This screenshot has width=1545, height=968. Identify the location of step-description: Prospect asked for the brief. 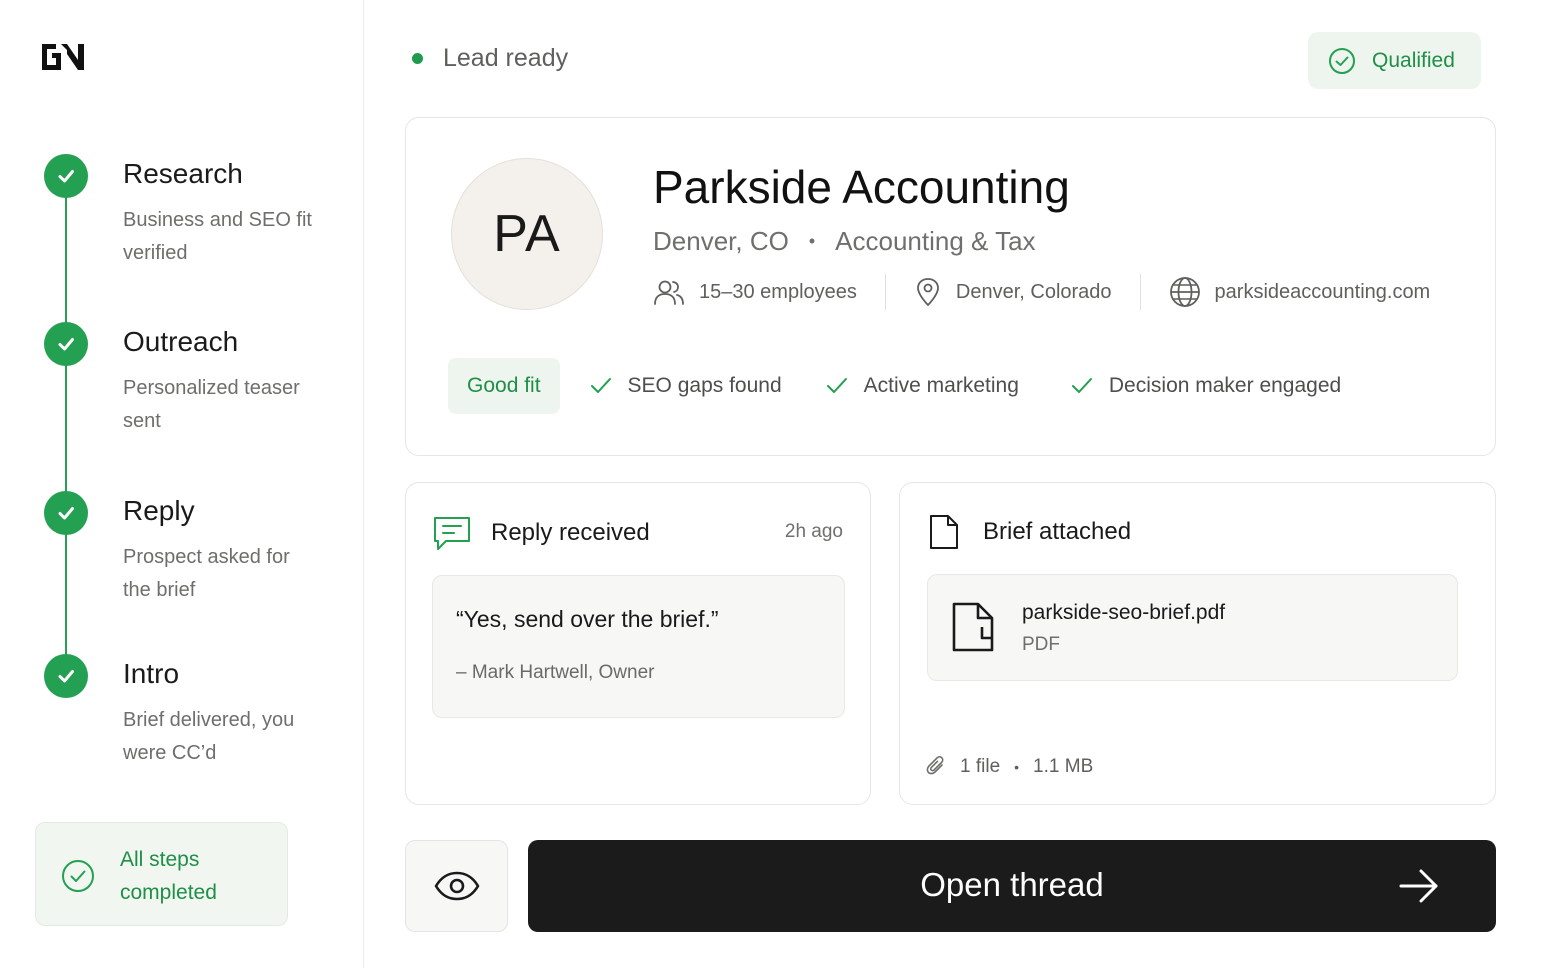
(206, 573).